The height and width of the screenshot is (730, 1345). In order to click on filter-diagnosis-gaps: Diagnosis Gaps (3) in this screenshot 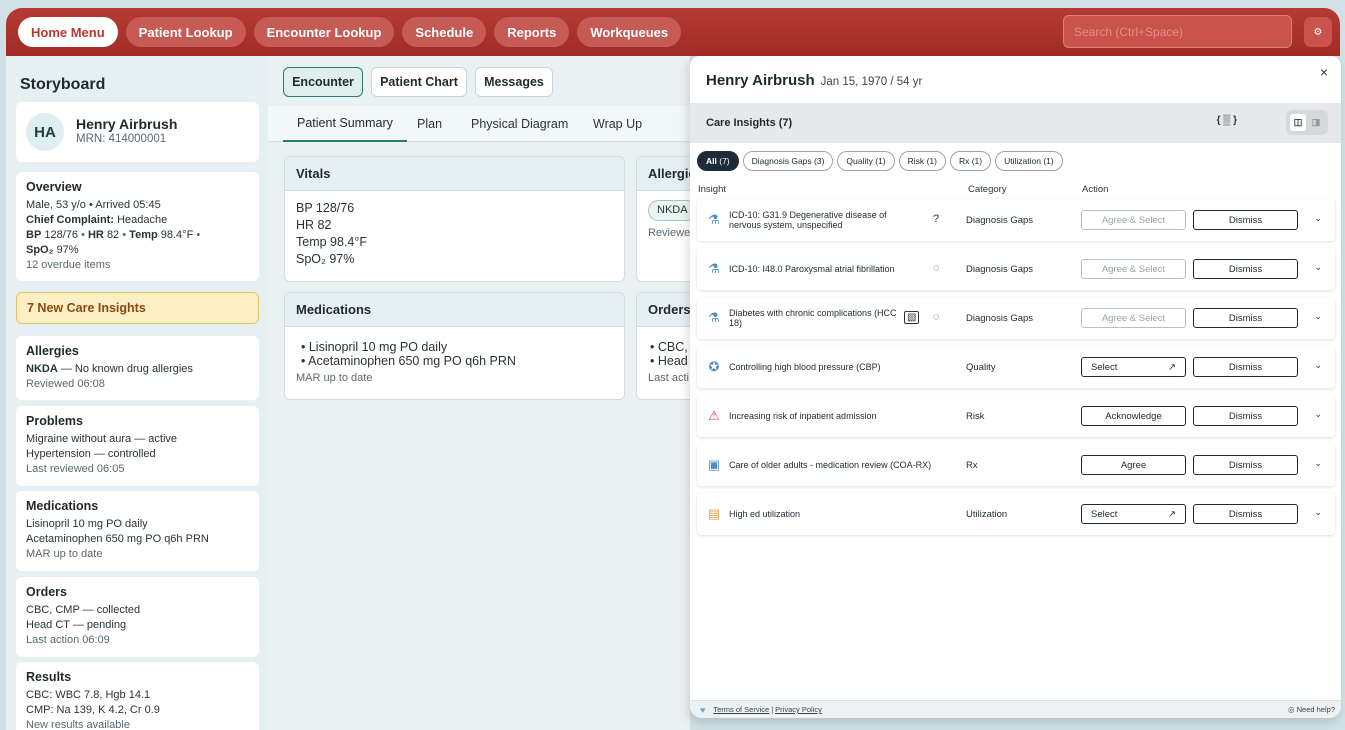, I will do `click(788, 161)`.